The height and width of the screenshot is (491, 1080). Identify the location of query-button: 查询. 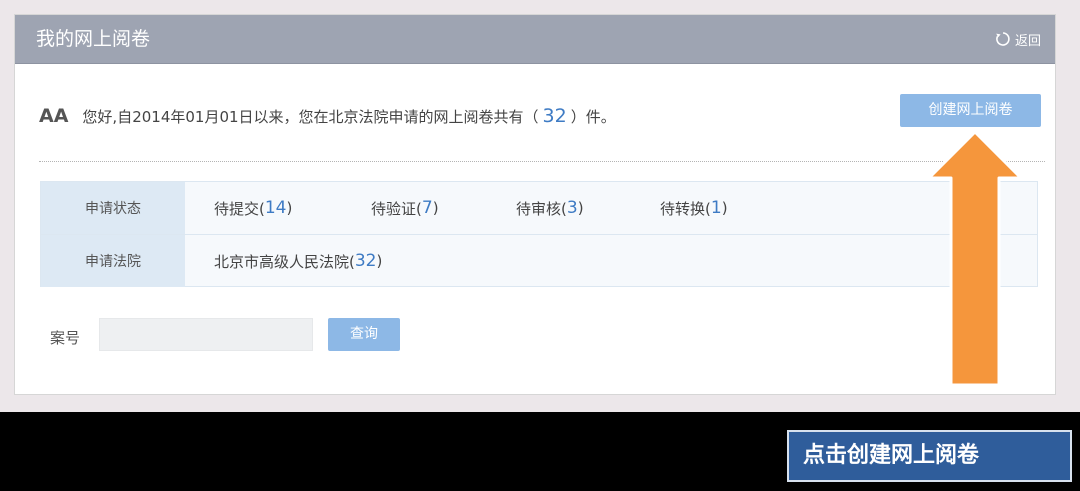
(364, 334).